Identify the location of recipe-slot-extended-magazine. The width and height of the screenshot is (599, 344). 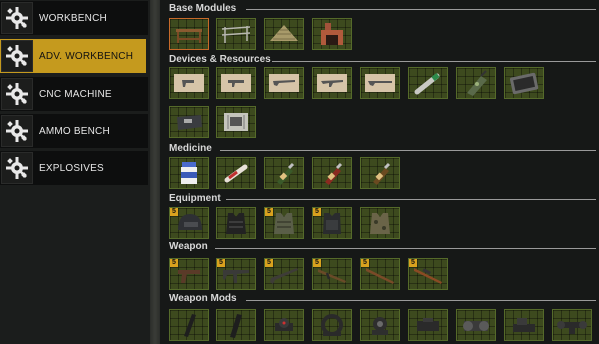
(236, 325).